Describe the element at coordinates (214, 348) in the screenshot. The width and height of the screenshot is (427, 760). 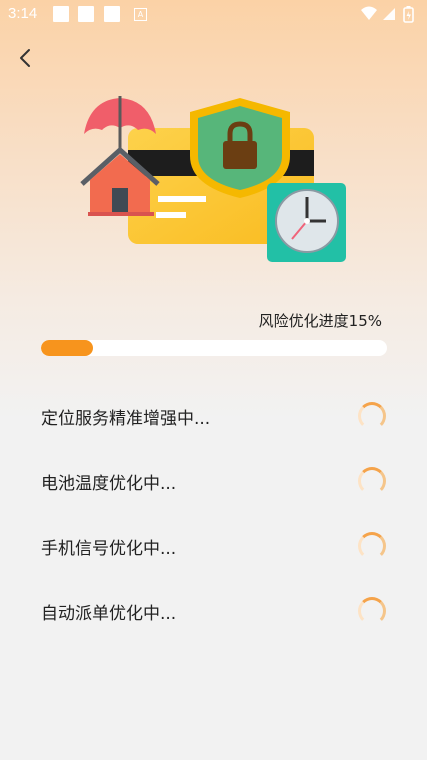
I see `progress-bar` at that location.